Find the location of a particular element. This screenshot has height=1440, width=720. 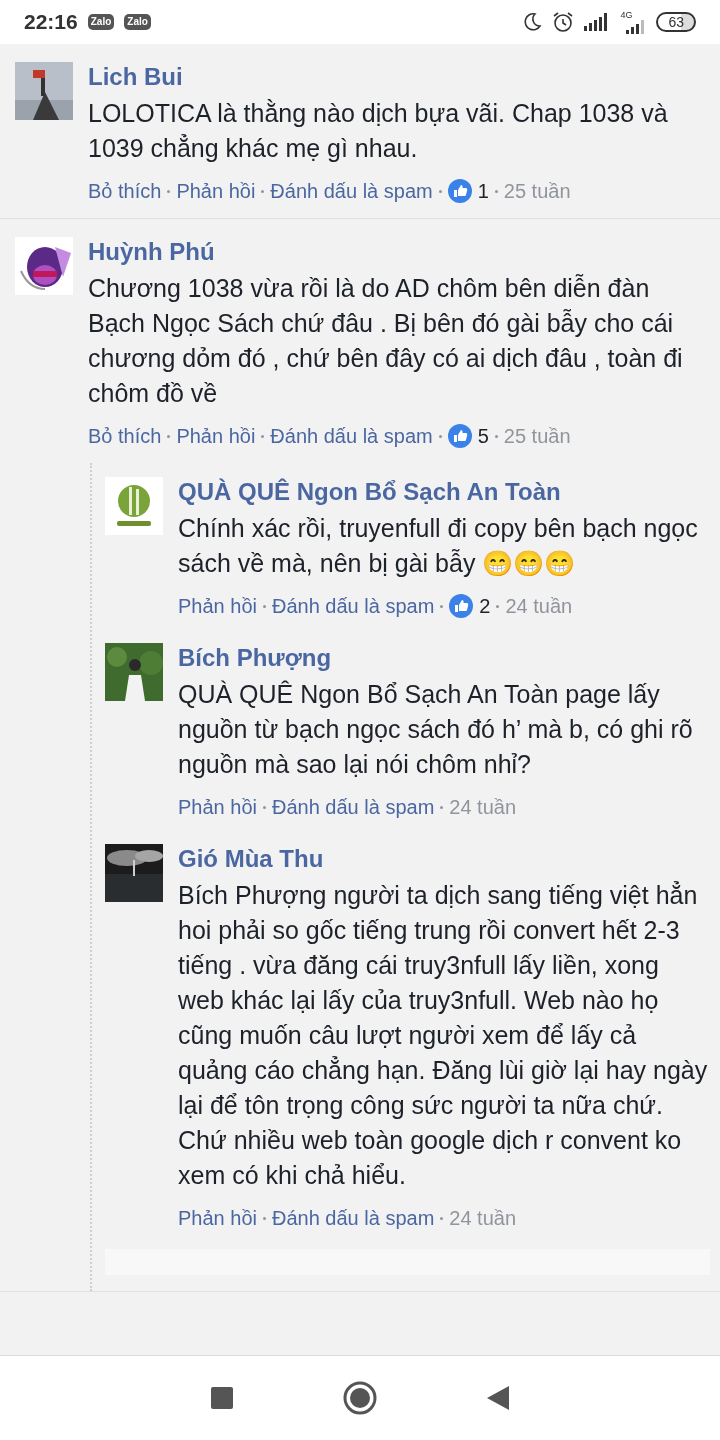

network-type: 4G is located at coordinates (626, 15).